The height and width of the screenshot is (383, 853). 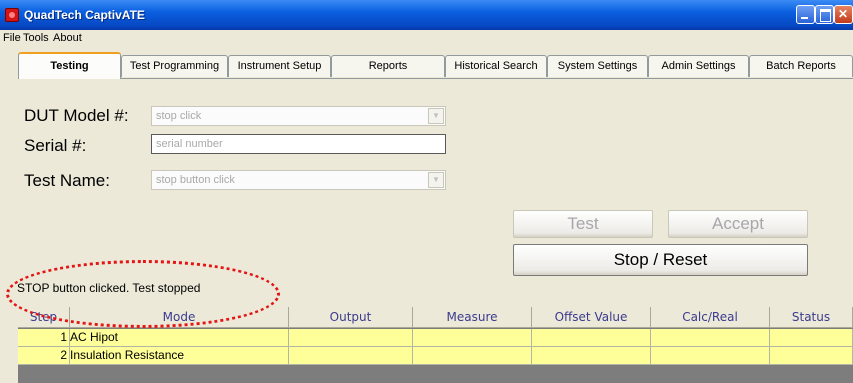 I want to click on col-measure: Measure, so click(x=472, y=317).